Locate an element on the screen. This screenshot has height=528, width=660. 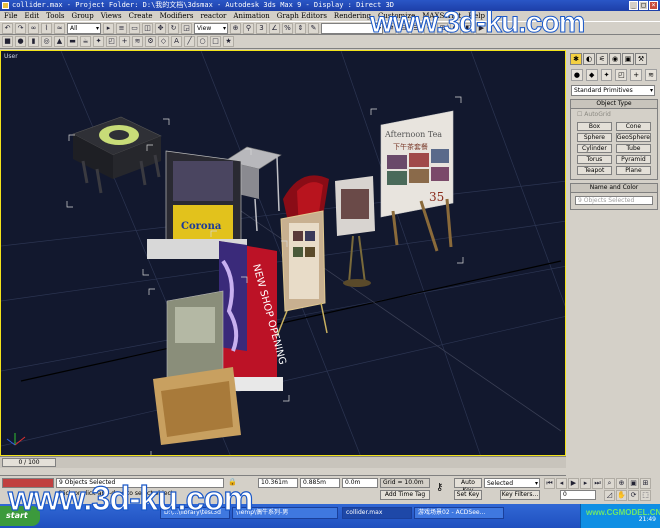
track-bar is located at coordinates (283, 472).